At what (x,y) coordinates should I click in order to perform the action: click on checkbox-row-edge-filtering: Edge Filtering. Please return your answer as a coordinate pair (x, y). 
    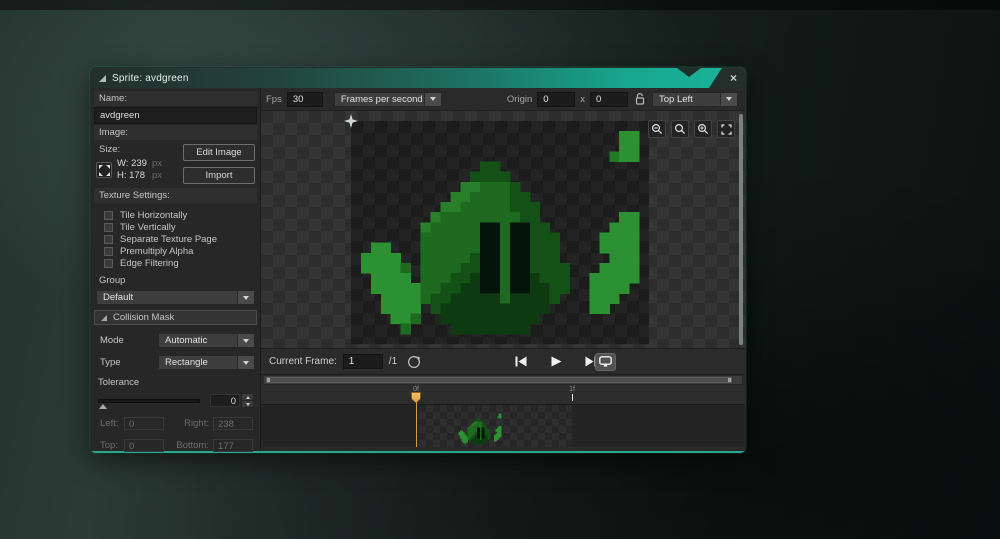
    Looking at the image, I should click on (180, 263).